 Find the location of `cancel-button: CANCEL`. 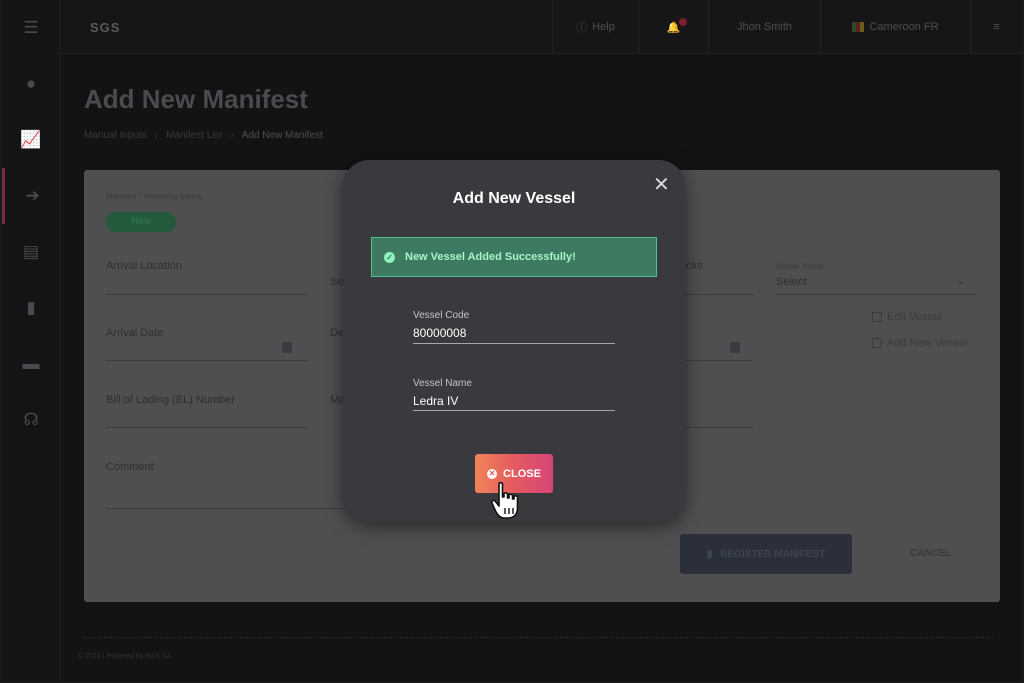

cancel-button: CANCEL is located at coordinates (931, 553).